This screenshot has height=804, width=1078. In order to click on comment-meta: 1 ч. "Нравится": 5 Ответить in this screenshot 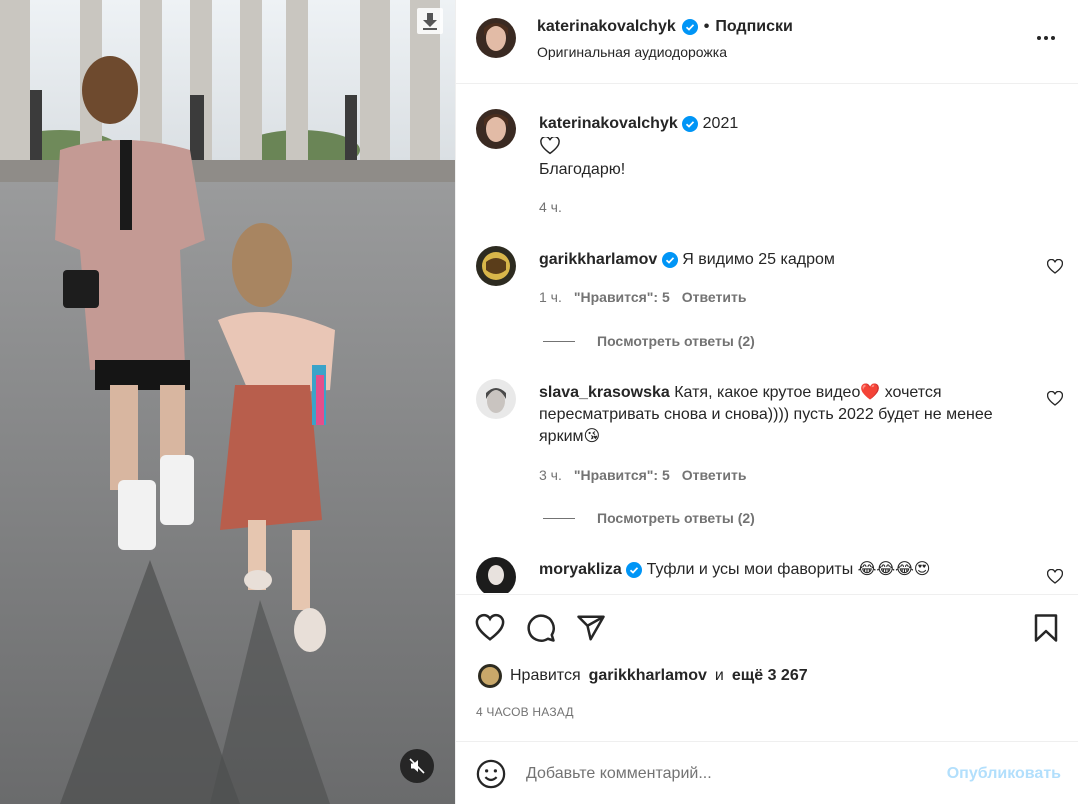, I will do `click(642, 297)`.